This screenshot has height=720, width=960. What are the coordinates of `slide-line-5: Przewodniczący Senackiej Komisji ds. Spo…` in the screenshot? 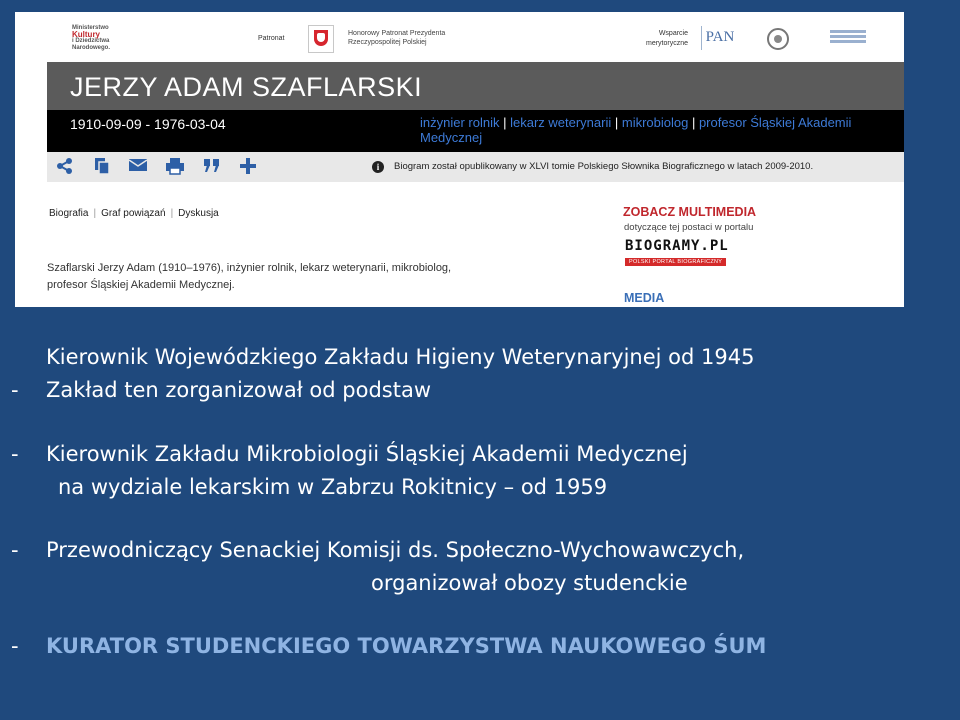 It's located at (395, 550).